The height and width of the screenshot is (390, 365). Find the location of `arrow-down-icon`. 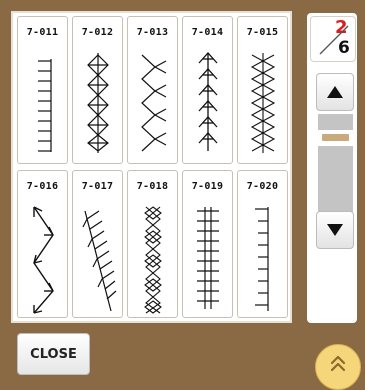

arrow-down-icon is located at coordinates (335, 230).